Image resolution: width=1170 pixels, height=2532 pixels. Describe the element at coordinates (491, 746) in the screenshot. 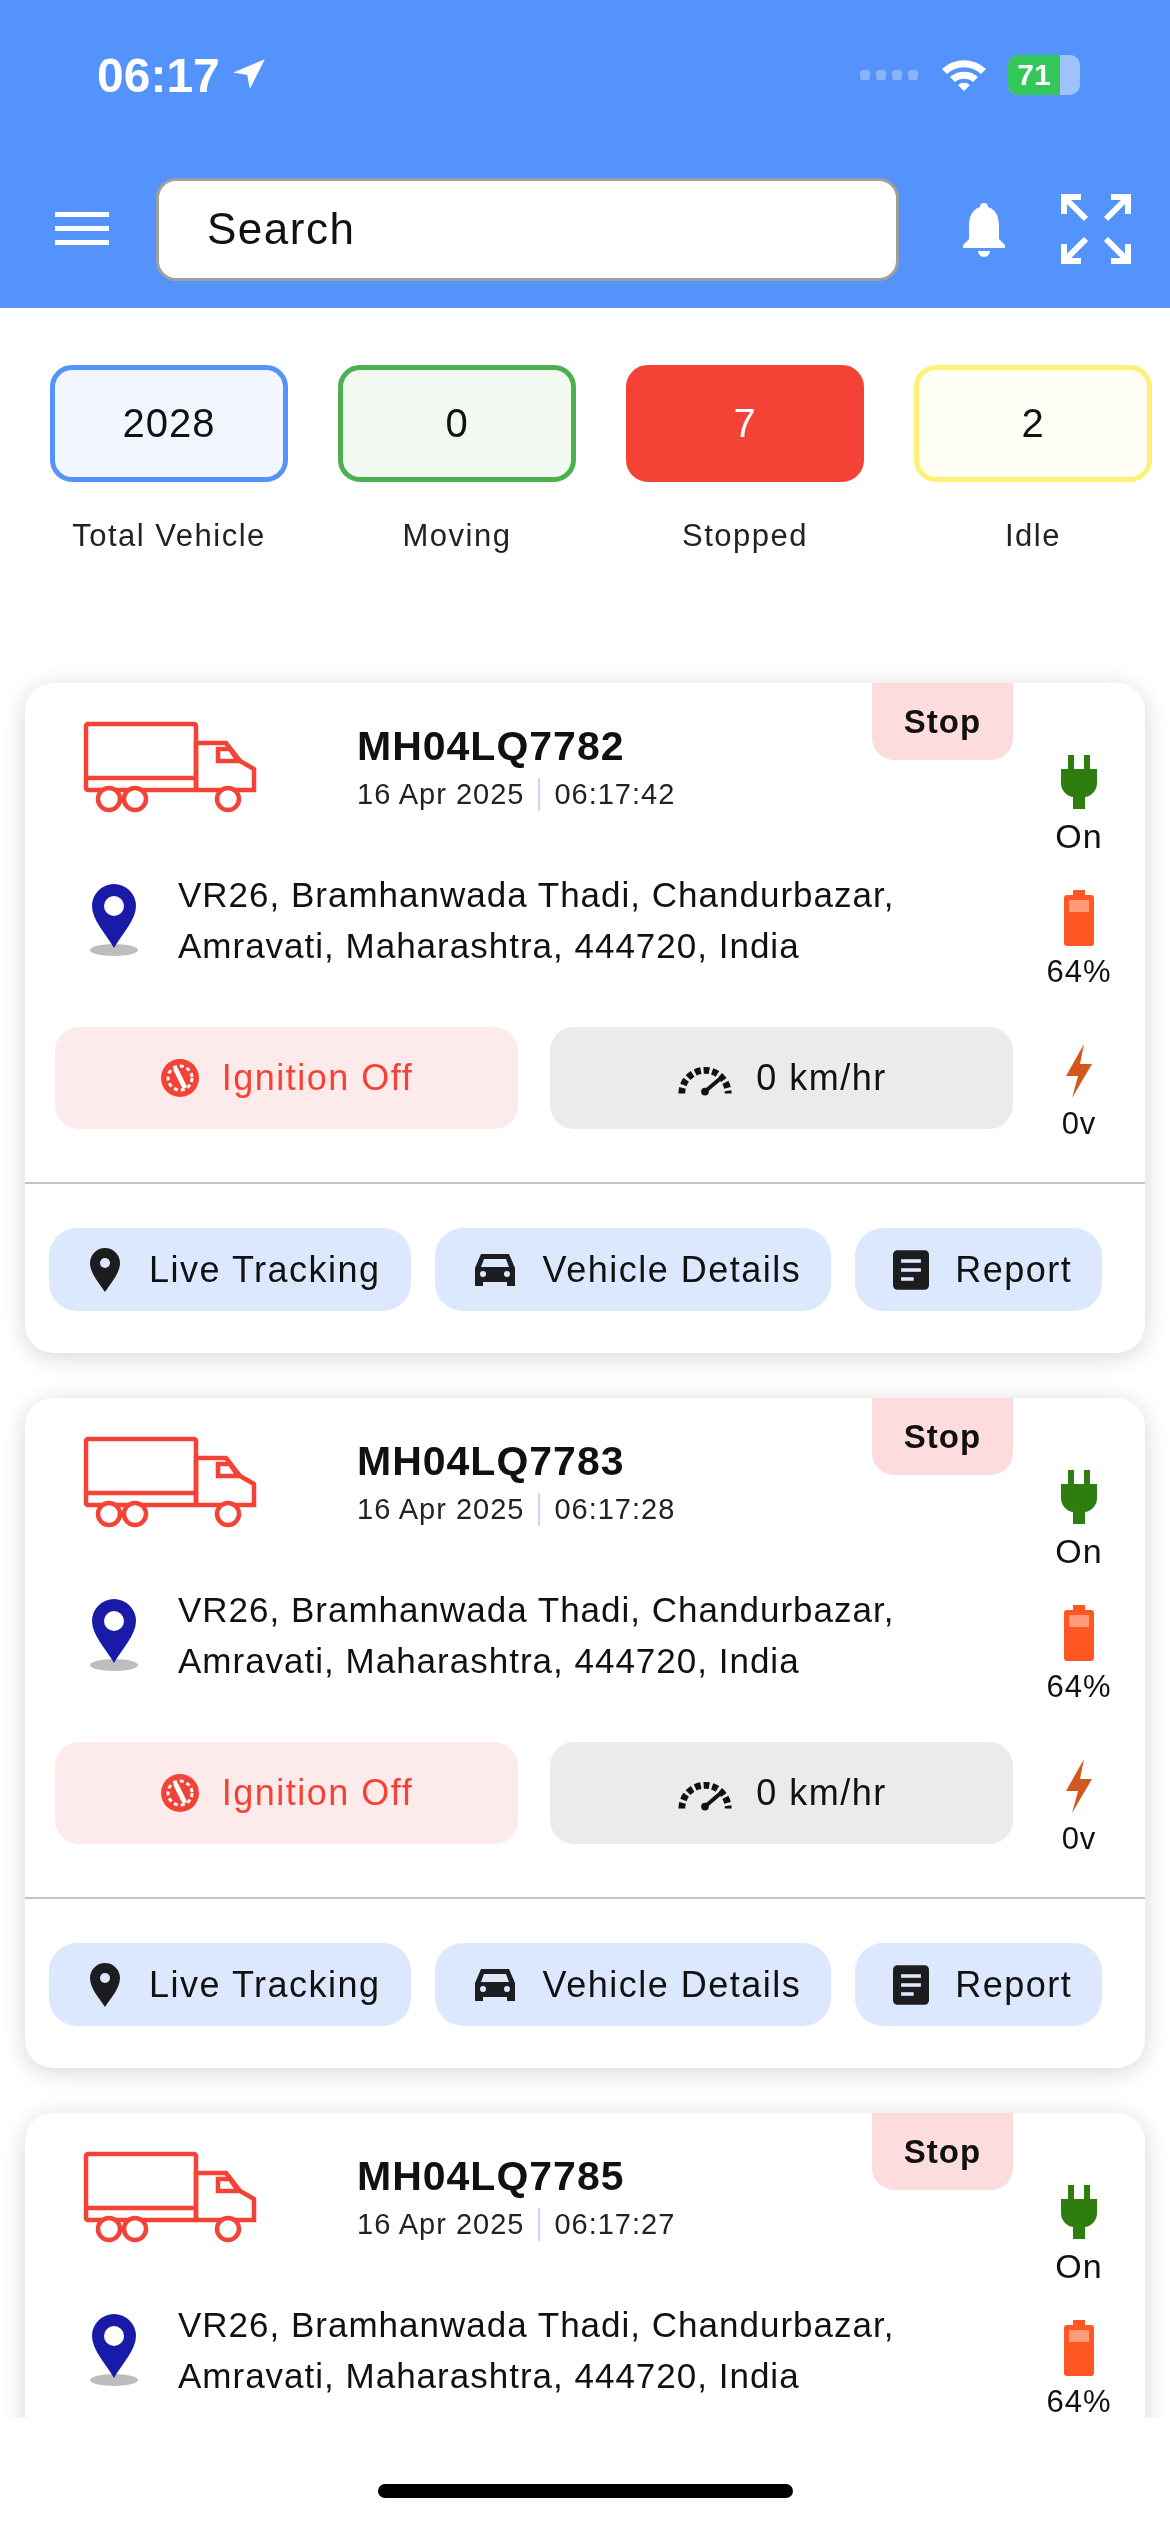

I see `vehicle-plate: MH04LQ7782` at that location.